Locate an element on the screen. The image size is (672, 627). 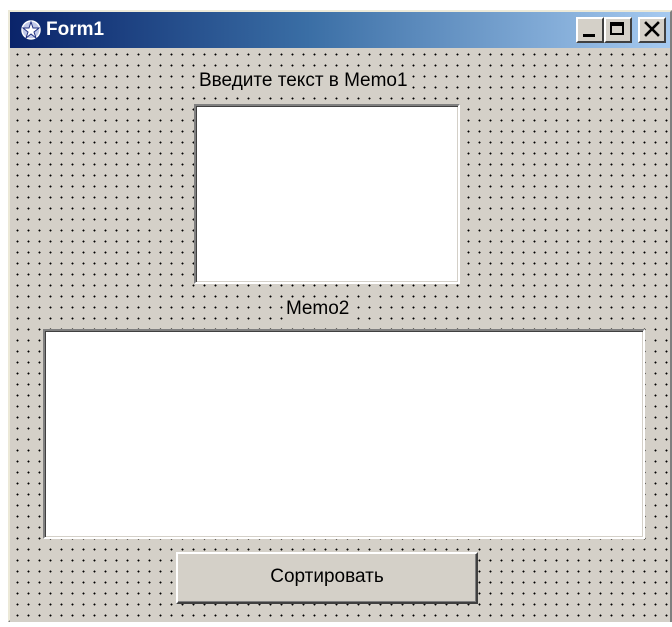
close-icon is located at coordinates (652, 29).